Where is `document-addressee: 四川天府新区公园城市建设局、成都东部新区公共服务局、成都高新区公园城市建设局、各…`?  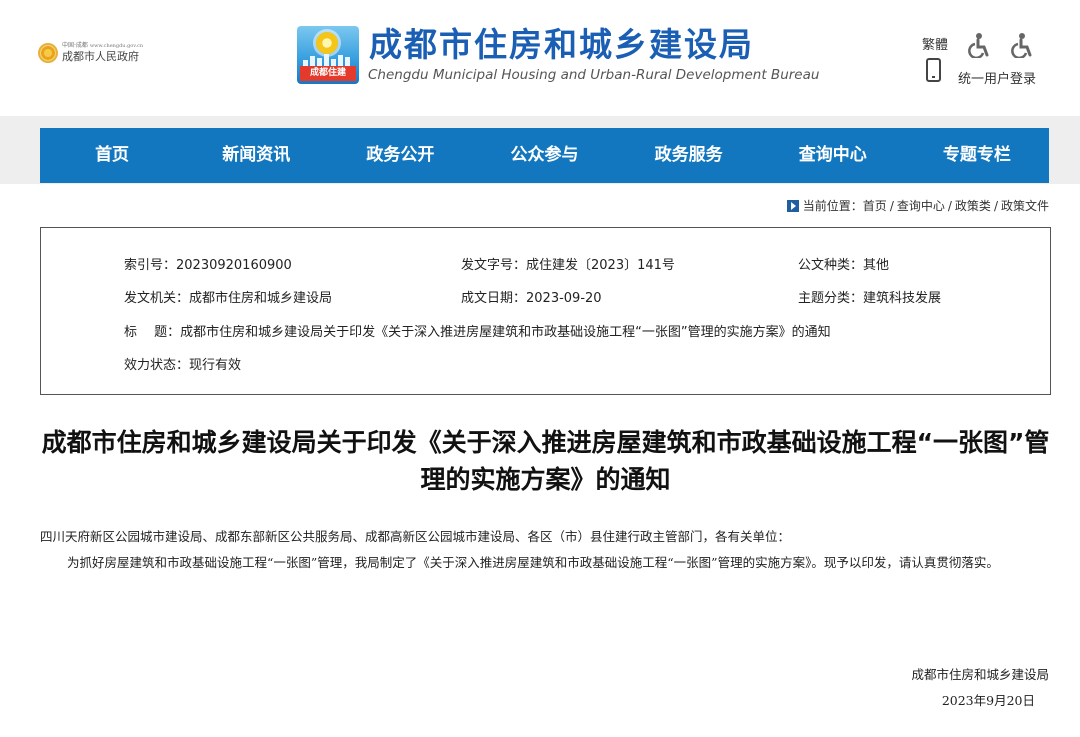
document-addressee: 四川天府新区公园城市建设局、成都东部新区公共服务局、成都高新区公园城市建设局、各… is located at coordinates (415, 536).